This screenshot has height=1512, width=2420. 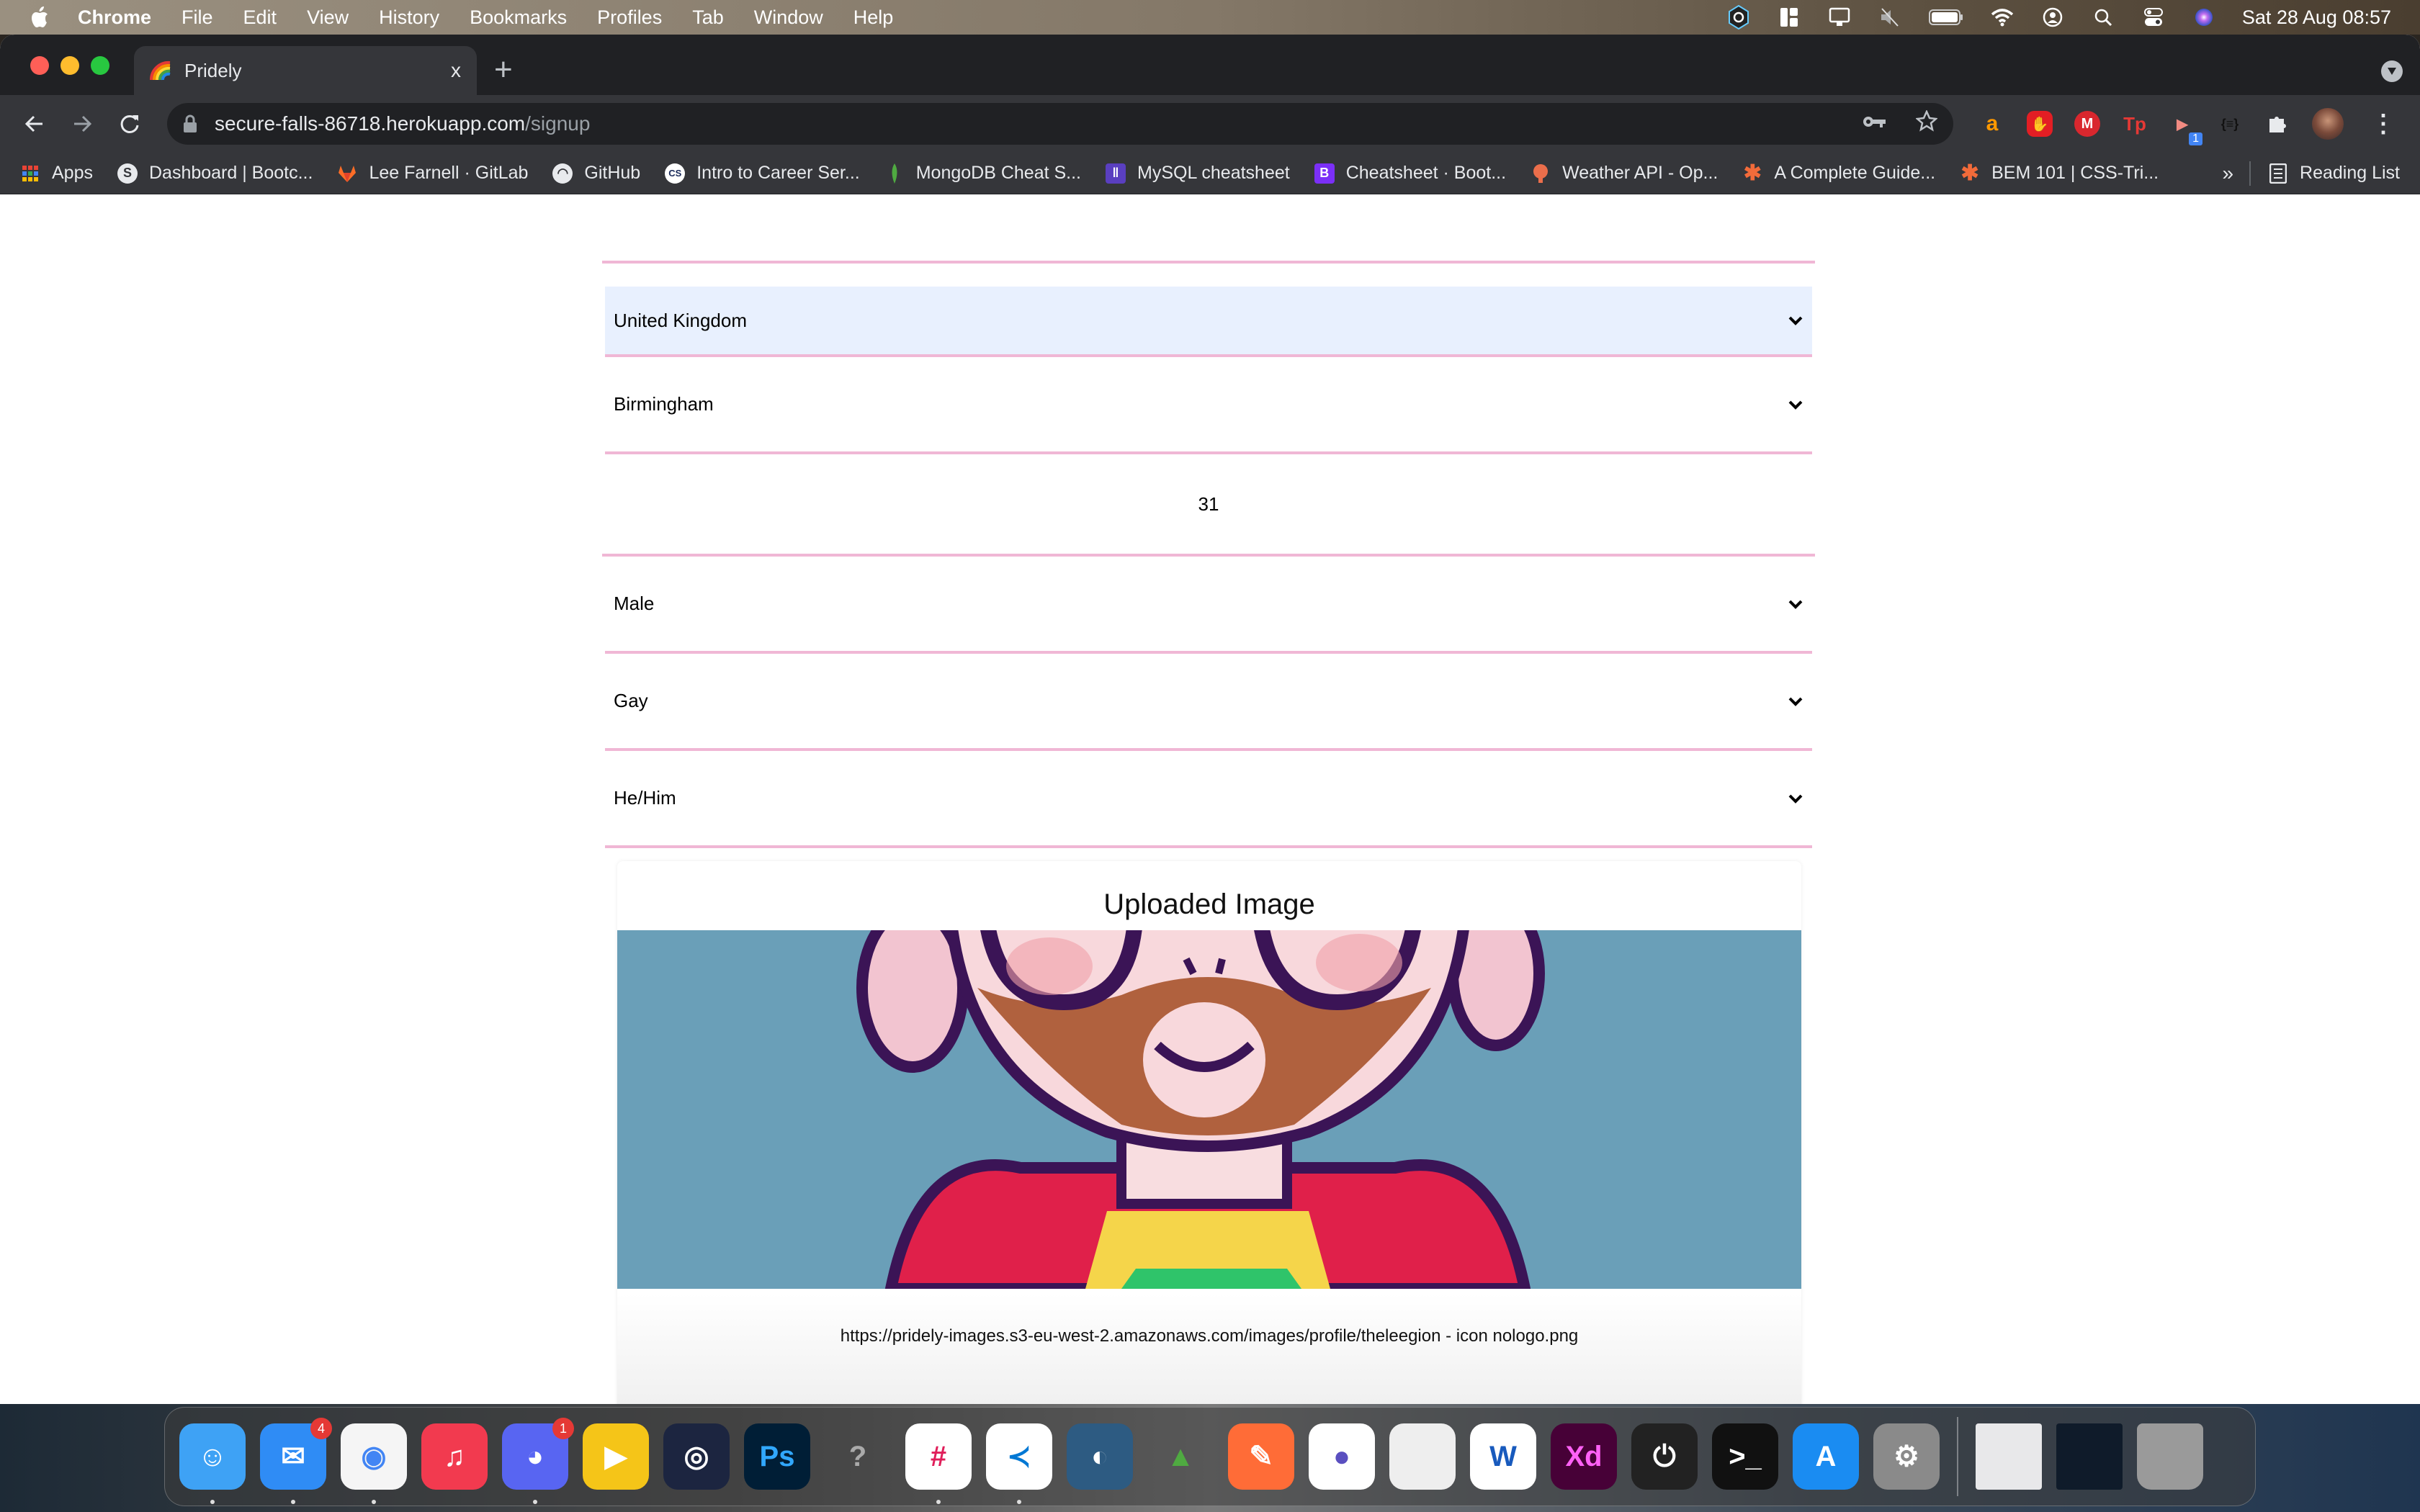 What do you see at coordinates (2135, 124) in the screenshot?
I see `tp-extension-icon: Tp` at bounding box center [2135, 124].